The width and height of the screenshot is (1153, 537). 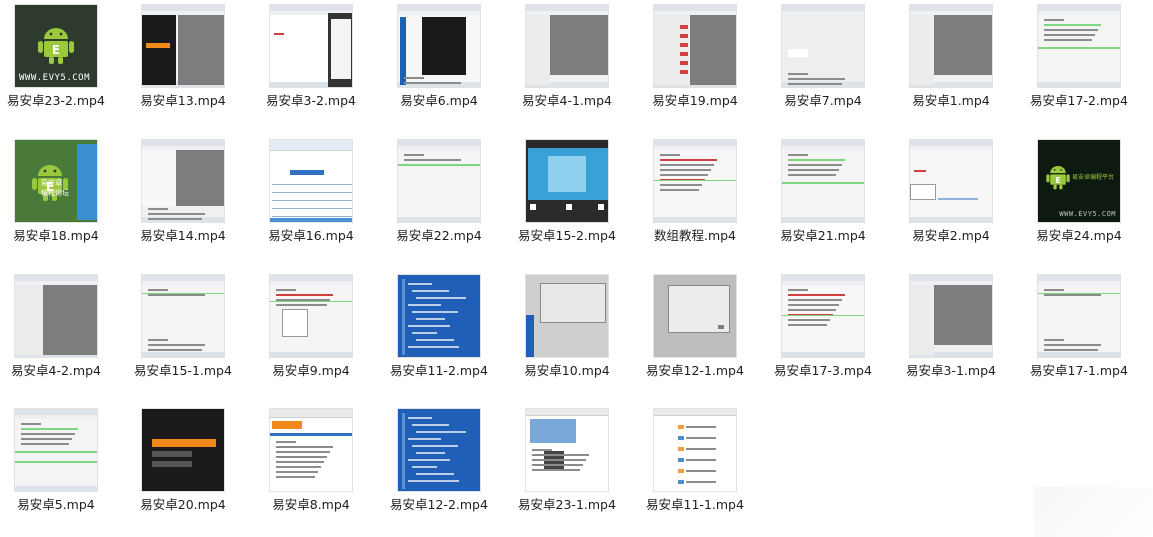 I want to click on list-text, so click(x=701, y=438).